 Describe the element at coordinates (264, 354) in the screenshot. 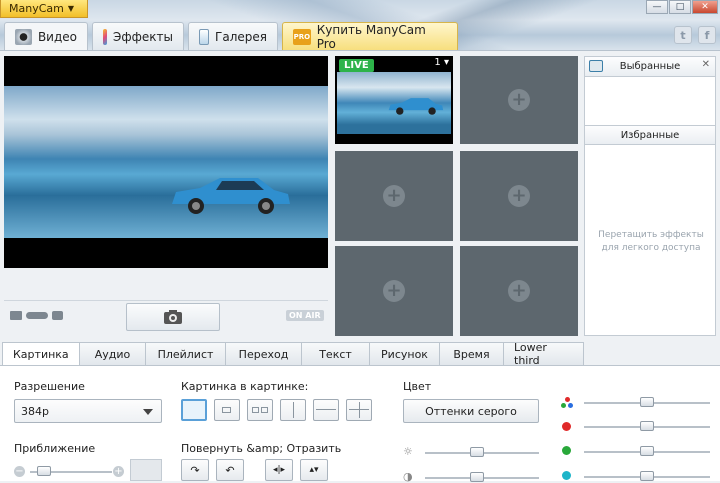

I see `tab-transition: Переход` at that location.